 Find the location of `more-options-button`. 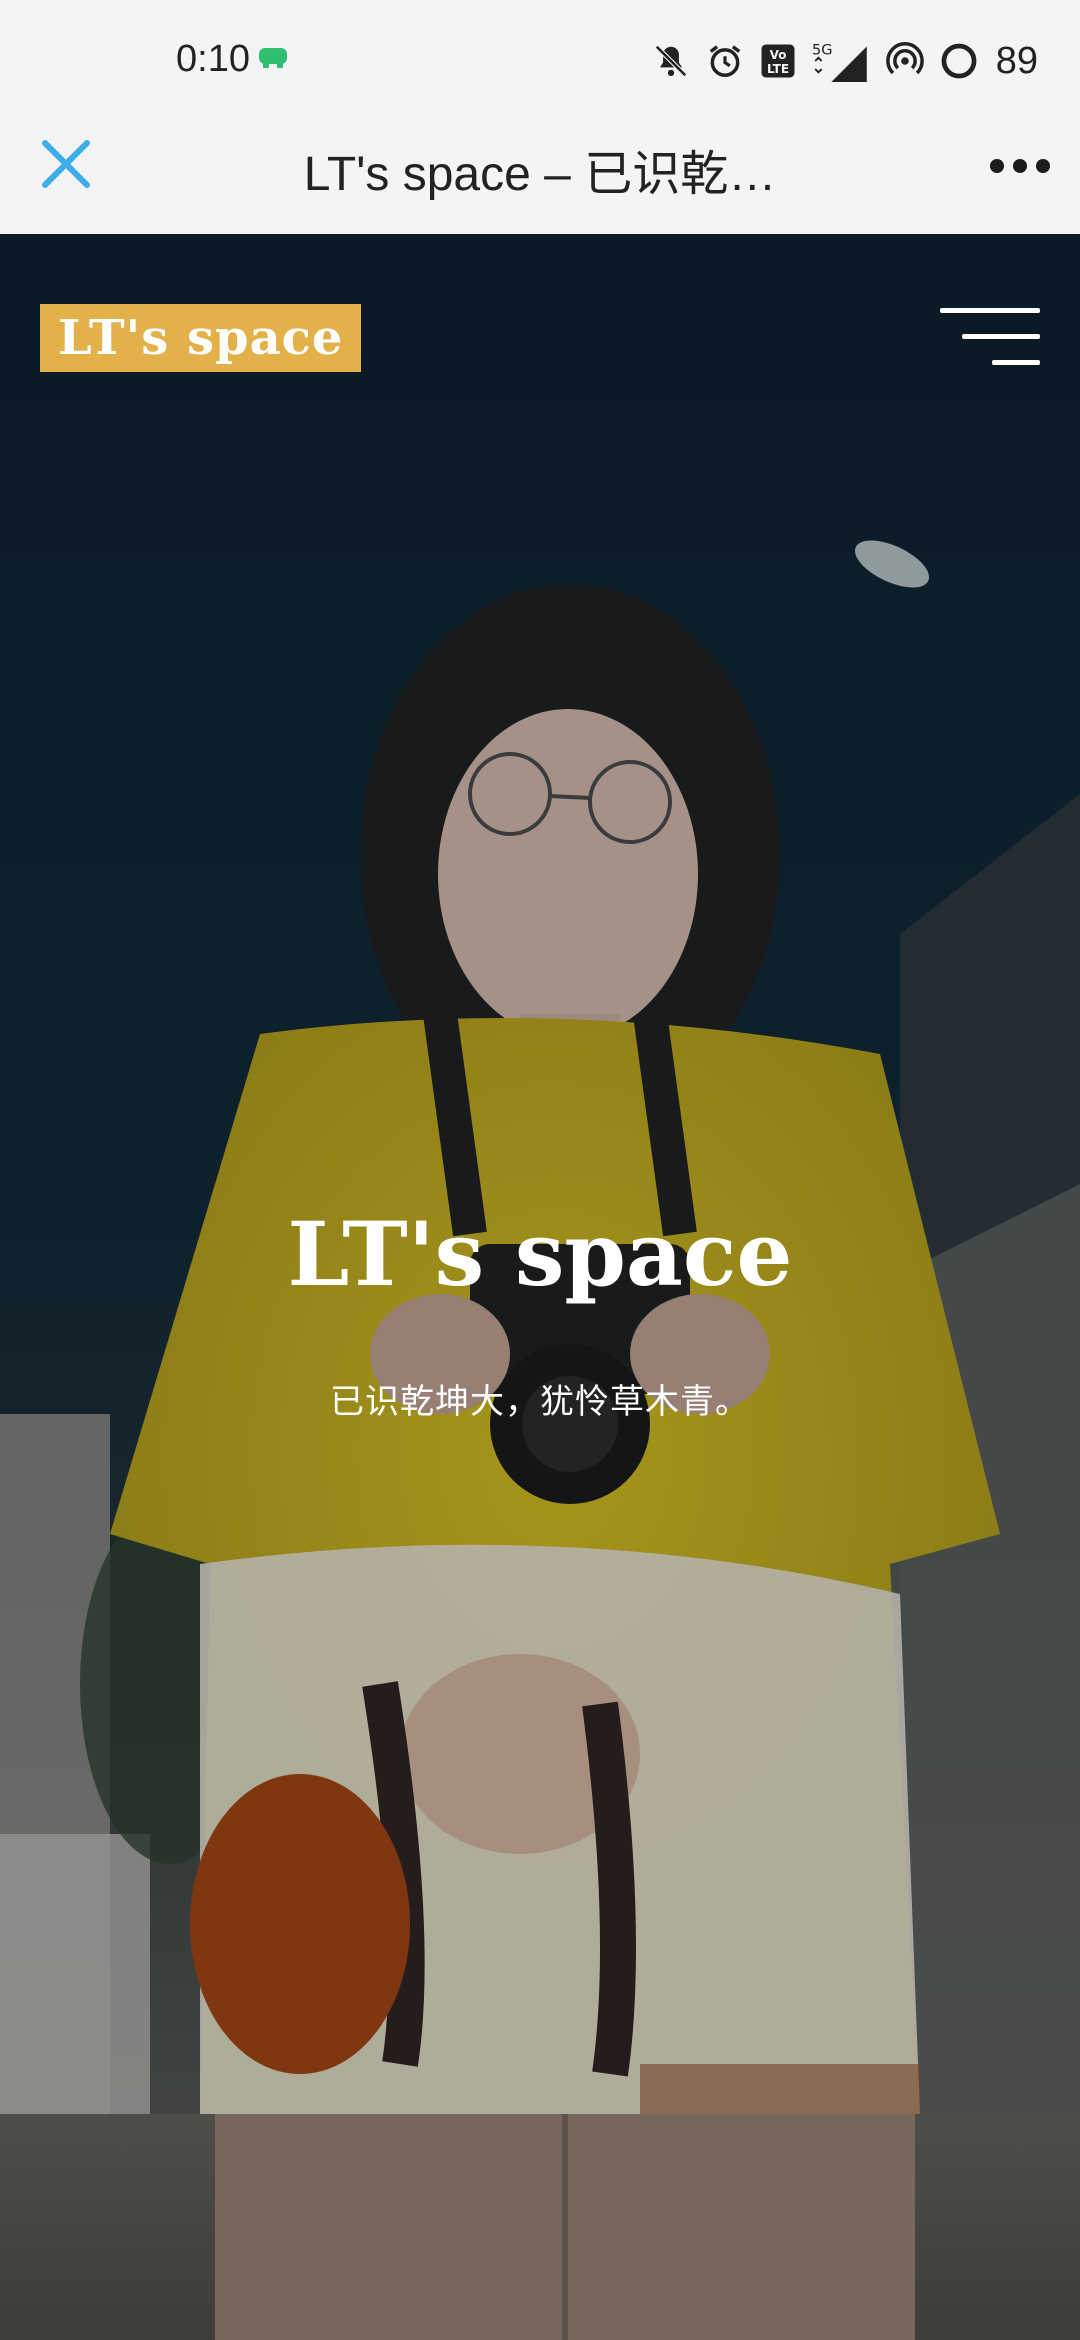

more-options-button is located at coordinates (1020, 166).